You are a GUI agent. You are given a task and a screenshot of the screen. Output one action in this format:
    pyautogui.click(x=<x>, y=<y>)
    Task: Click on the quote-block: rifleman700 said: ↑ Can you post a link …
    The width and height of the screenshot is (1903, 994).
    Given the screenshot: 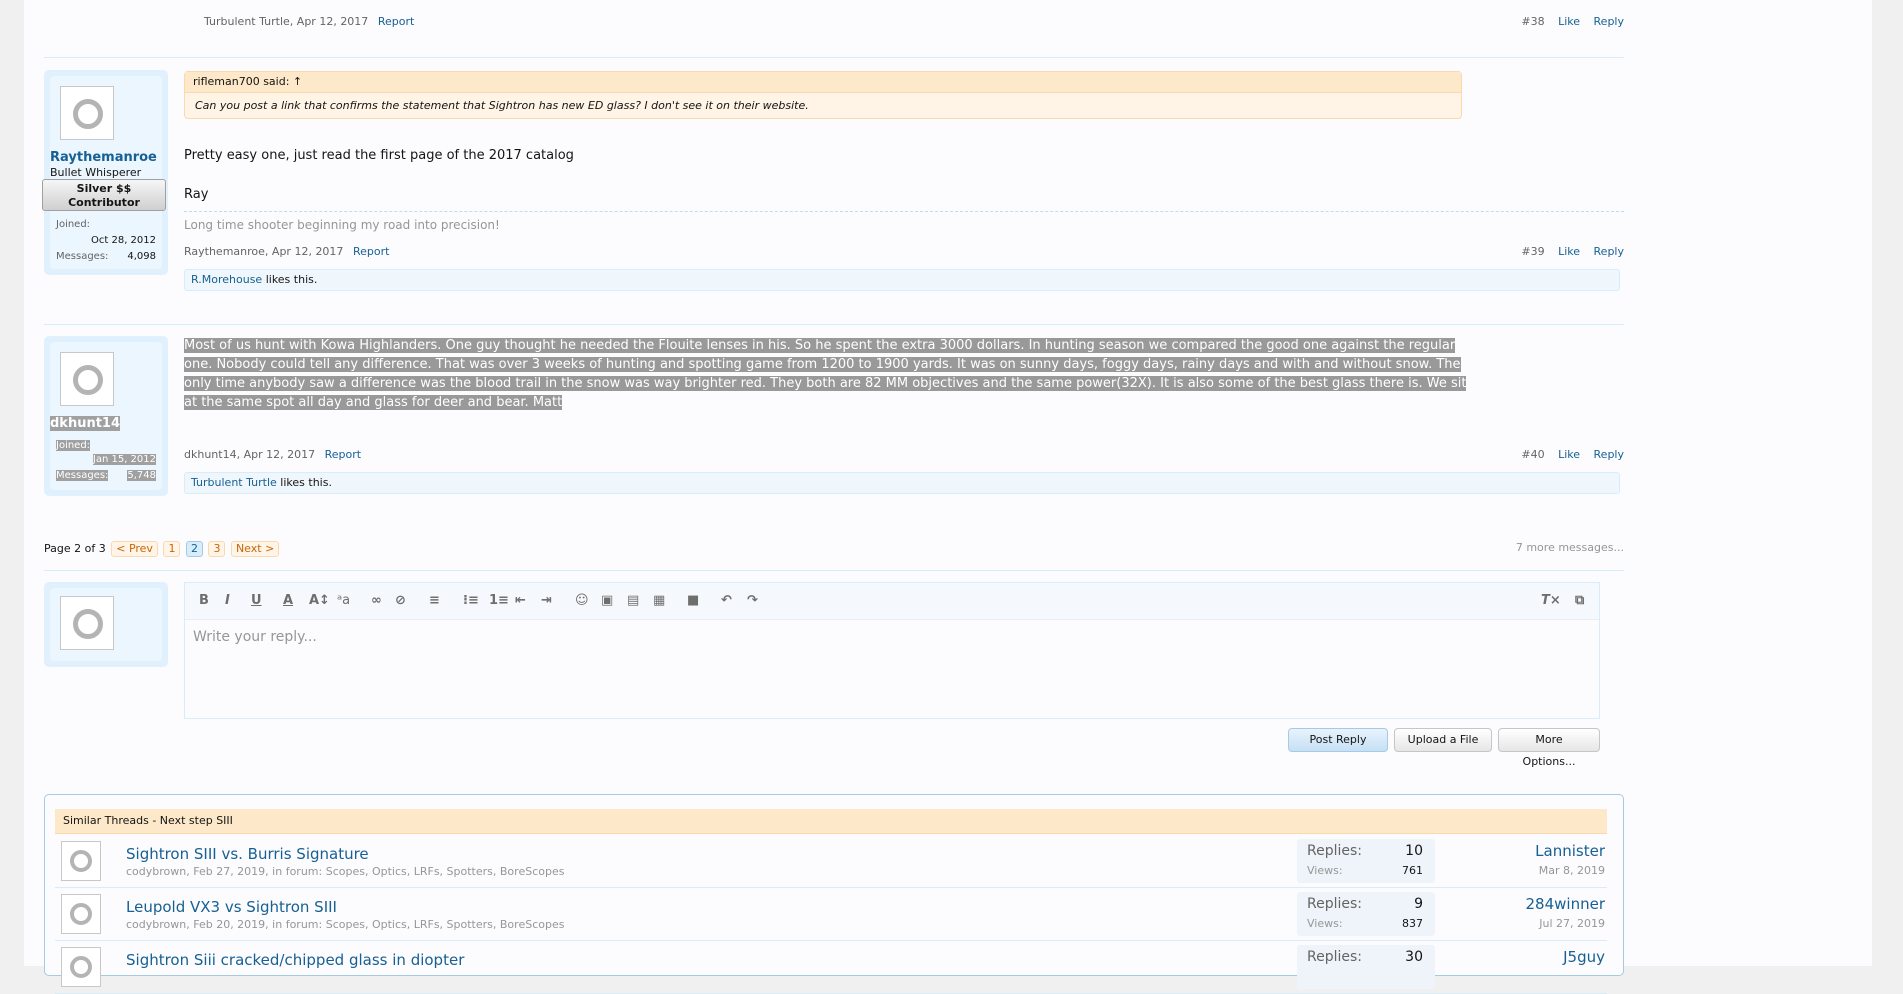 What is the action you would take?
    pyautogui.click(x=823, y=95)
    